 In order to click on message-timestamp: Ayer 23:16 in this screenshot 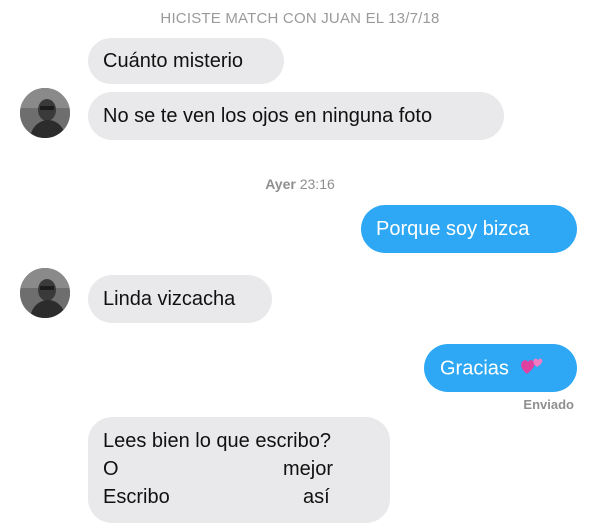, I will do `click(300, 184)`.